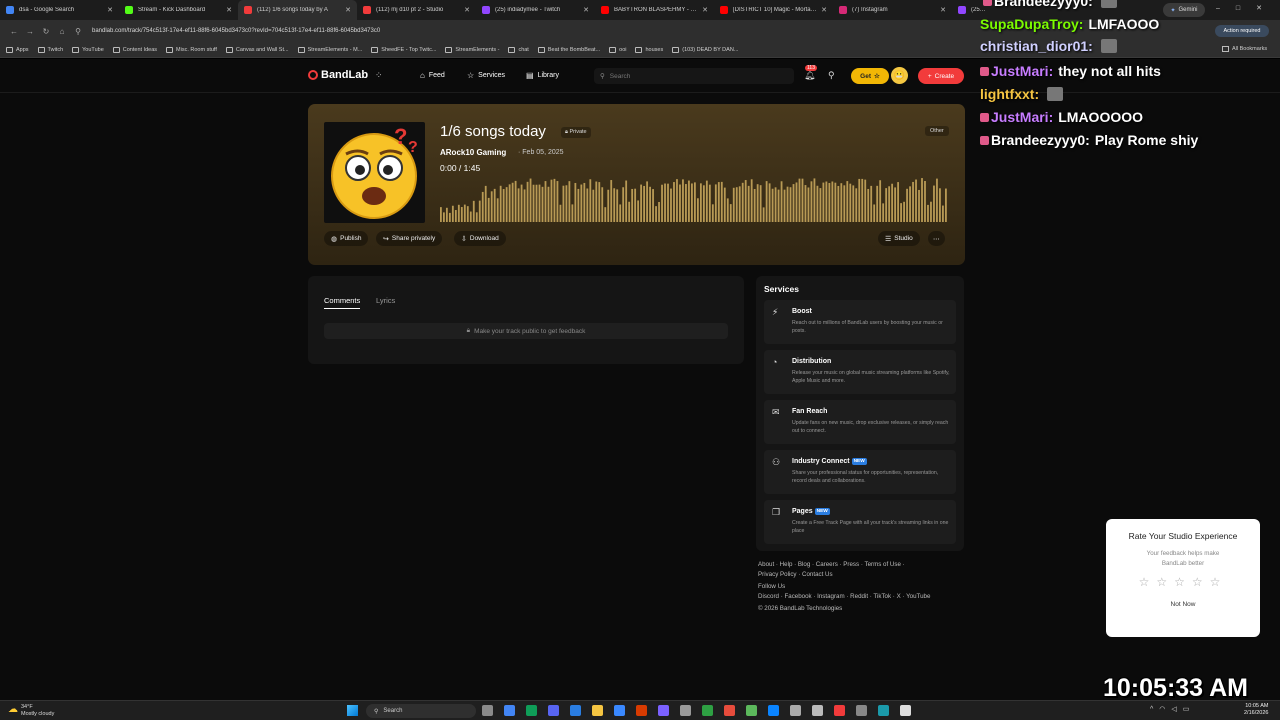 This screenshot has width=1280, height=720. I want to click on waveform, so click(694, 199).